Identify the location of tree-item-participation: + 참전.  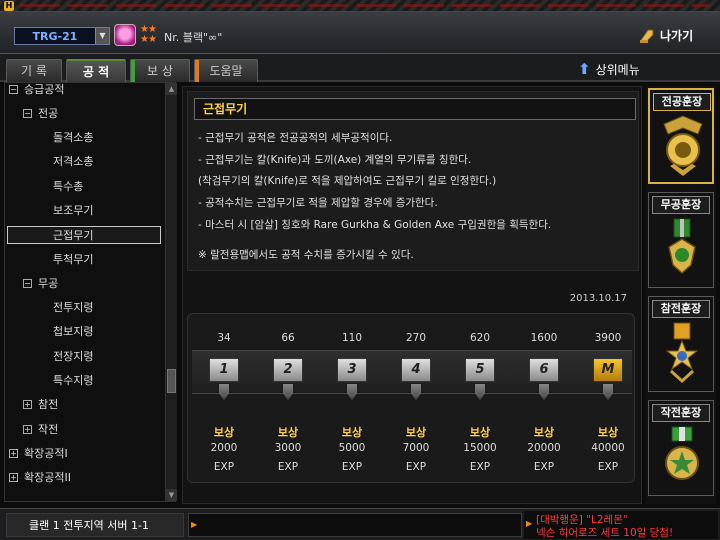
(40, 405).